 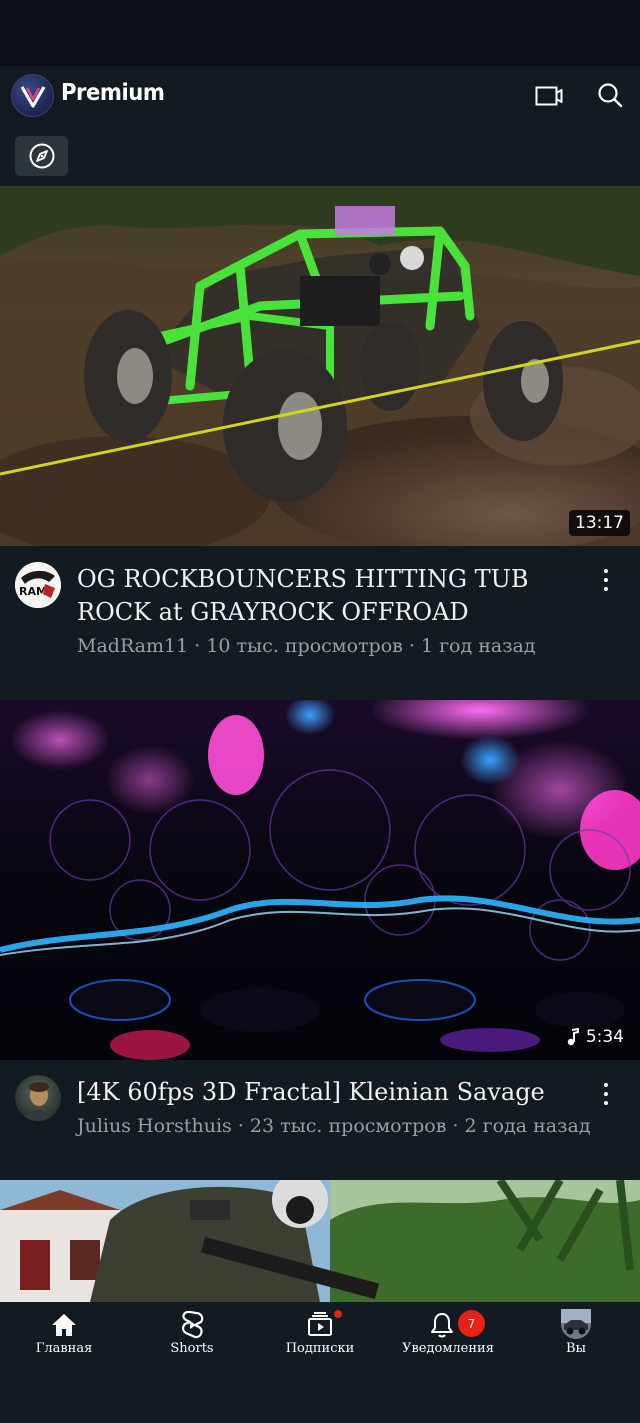 I want to click on home-icon, so click(x=64, y=1325).